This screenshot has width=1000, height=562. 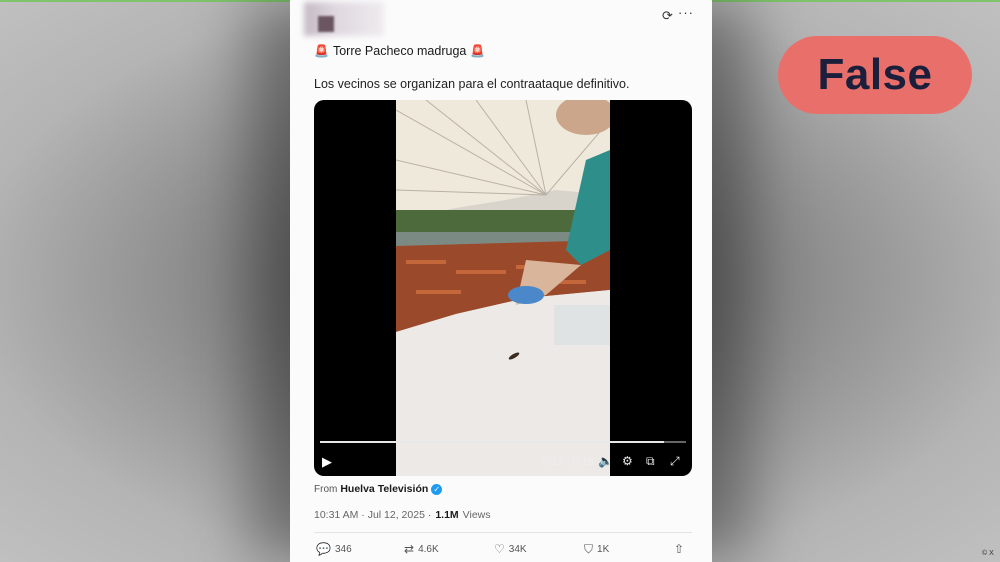 I want to click on repost-button: ⇄ 4.6K, so click(x=421, y=549).